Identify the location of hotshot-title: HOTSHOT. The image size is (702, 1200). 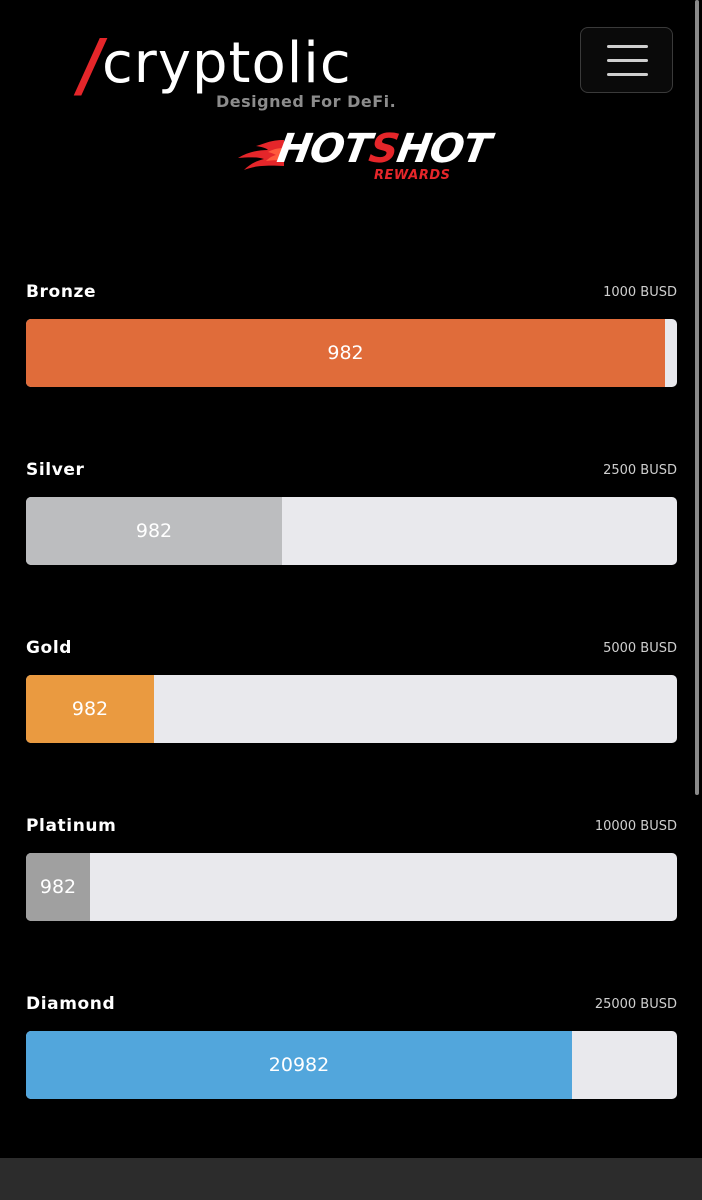
(383, 149).